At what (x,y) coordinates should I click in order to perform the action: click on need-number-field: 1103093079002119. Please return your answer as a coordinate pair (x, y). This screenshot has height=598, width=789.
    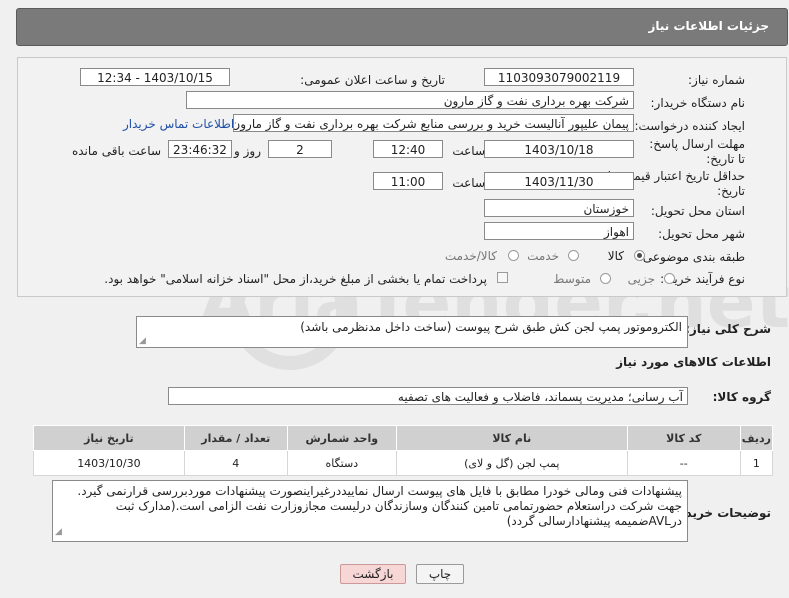
    Looking at the image, I should click on (559, 77).